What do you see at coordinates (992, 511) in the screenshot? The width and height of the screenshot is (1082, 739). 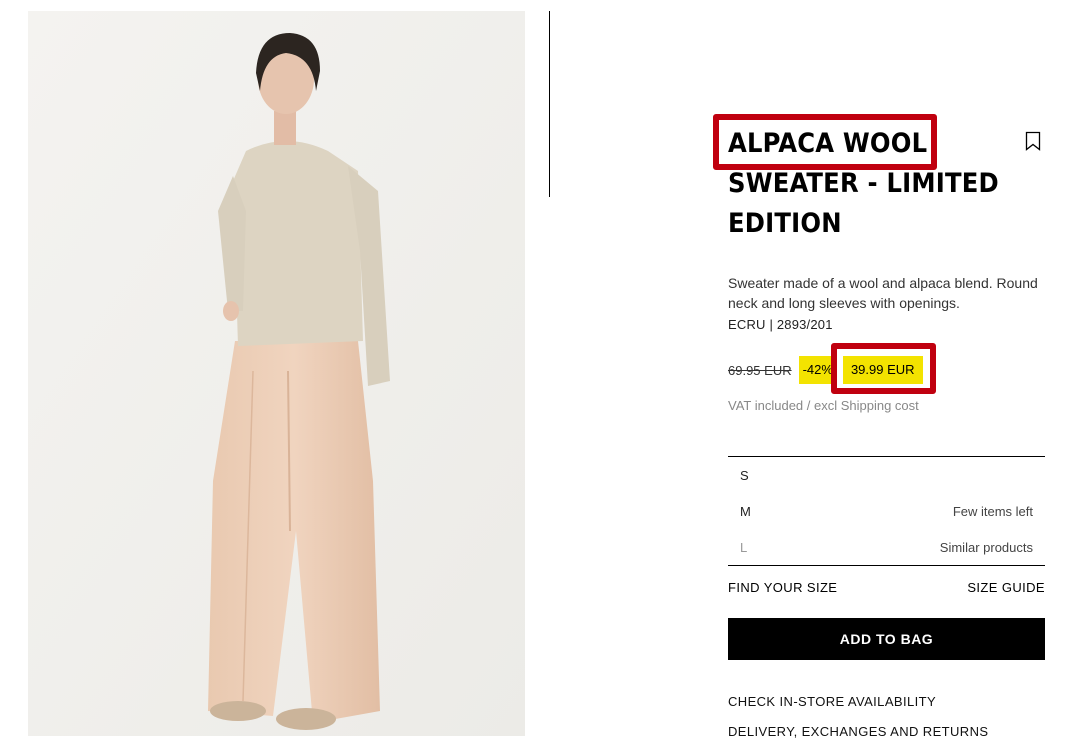 I see `size-note: Few items left` at bounding box center [992, 511].